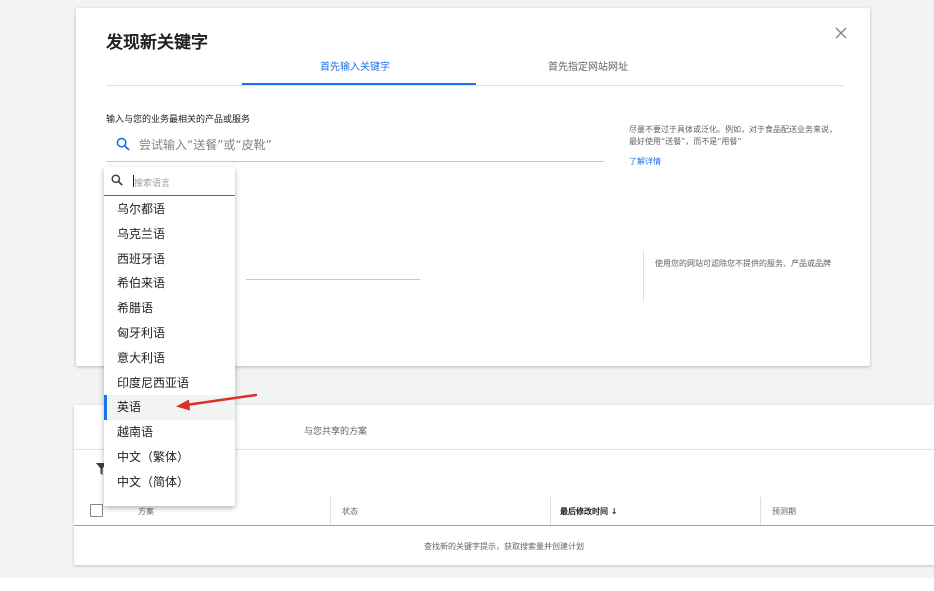 Image resolution: width=934 pixels, height=591 pixels. What do you see at coordinates (335, 430) in the screenshot?
I see `tab-shared-plans: 与您共享的方案` at bounding box center [335, 430].